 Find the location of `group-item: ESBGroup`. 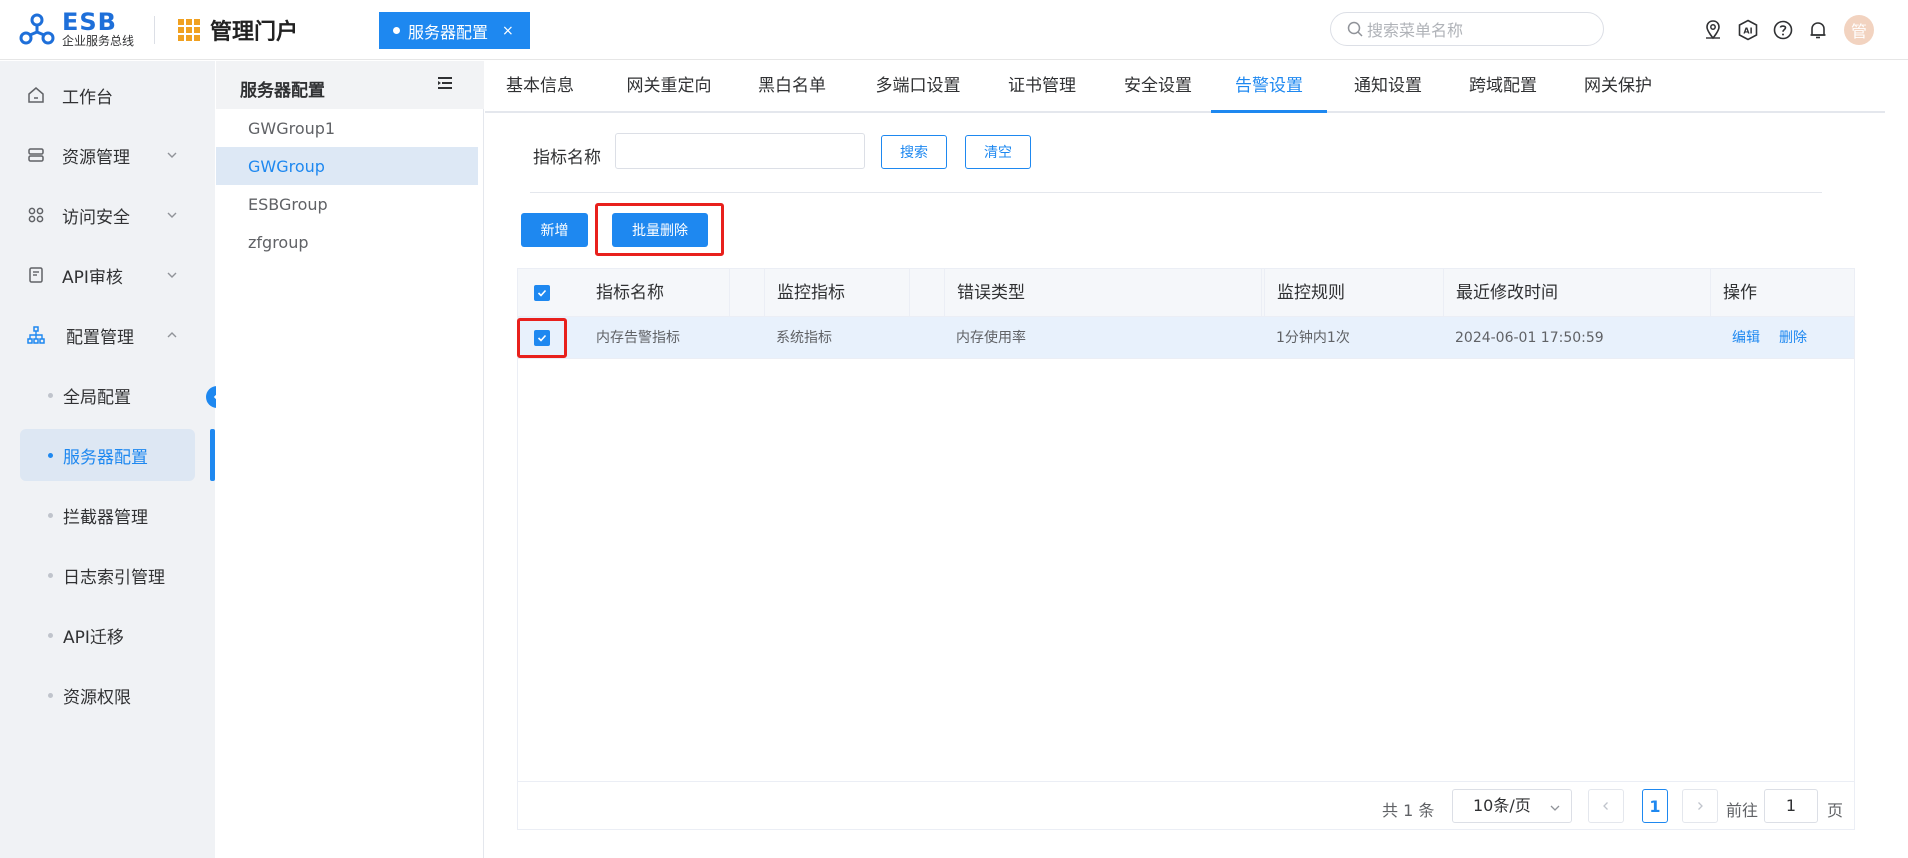

group-item: ESBGroup is located at coordinates (347, 204).